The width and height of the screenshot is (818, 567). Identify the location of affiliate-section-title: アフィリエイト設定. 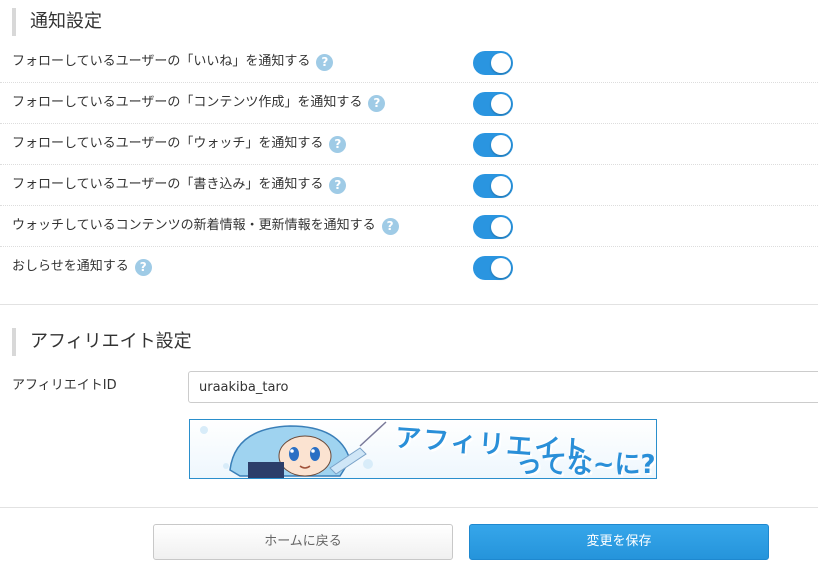
(102, 342).